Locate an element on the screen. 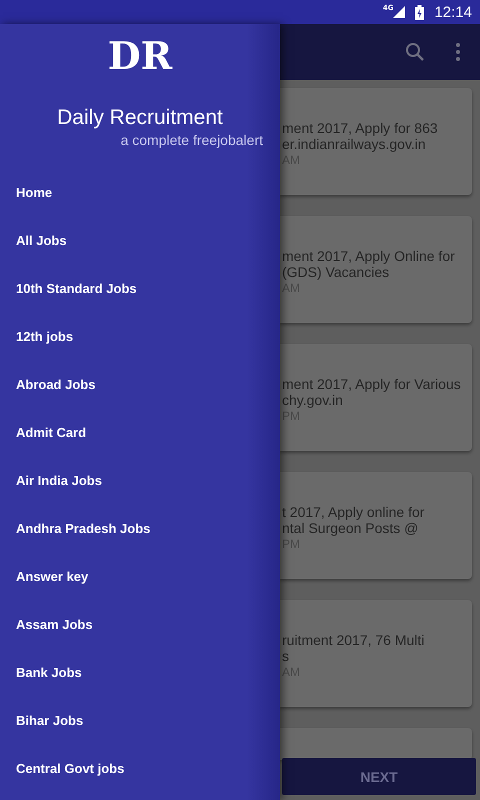 The height and width of the screenshot is (800, 480). app-logo: DR is located at coordinates (140, 56).